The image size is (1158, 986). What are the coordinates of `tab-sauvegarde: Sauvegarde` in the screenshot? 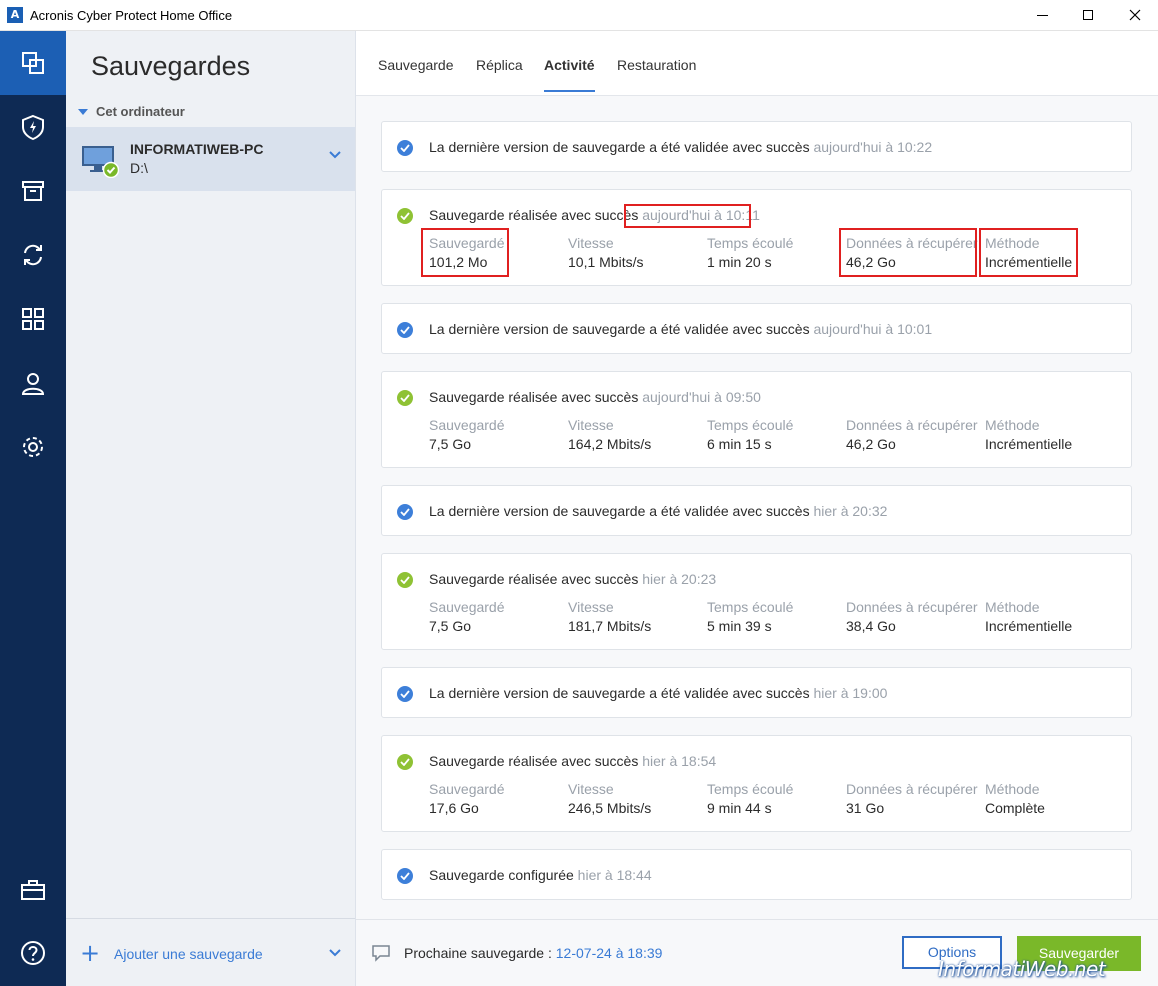 It's located at (416, 73).